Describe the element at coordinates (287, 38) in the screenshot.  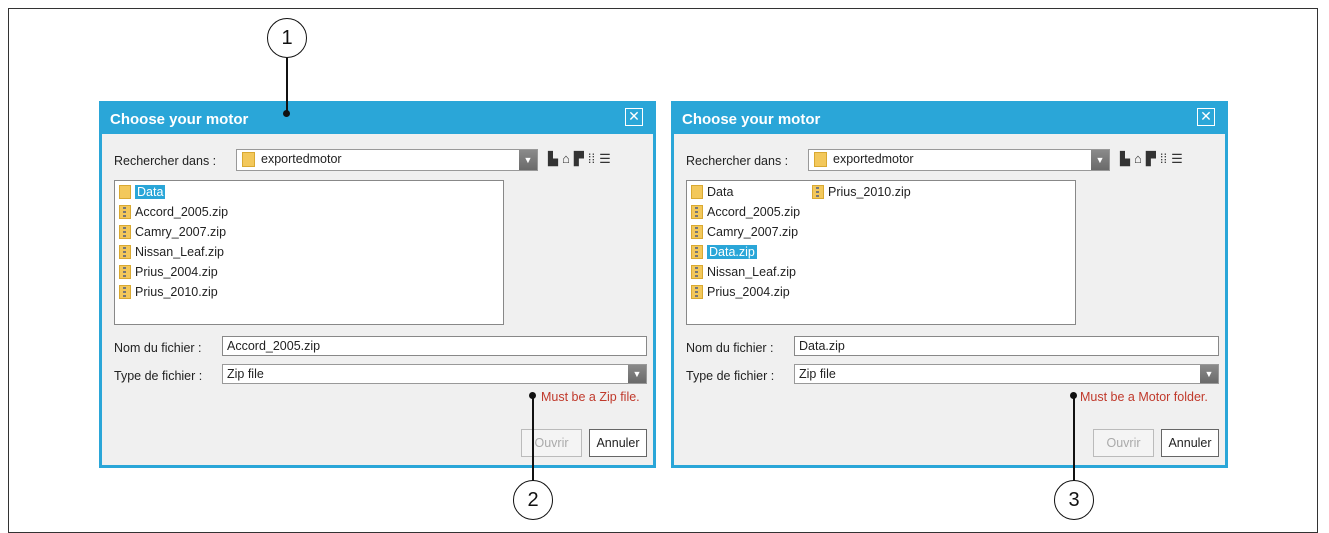
I see `callout-1: 1` at that location.